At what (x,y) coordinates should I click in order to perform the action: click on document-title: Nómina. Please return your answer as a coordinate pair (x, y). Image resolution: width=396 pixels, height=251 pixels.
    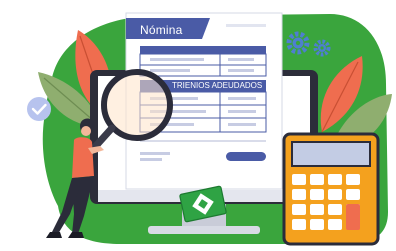
    Looking at the image, I should click on (161, 30).